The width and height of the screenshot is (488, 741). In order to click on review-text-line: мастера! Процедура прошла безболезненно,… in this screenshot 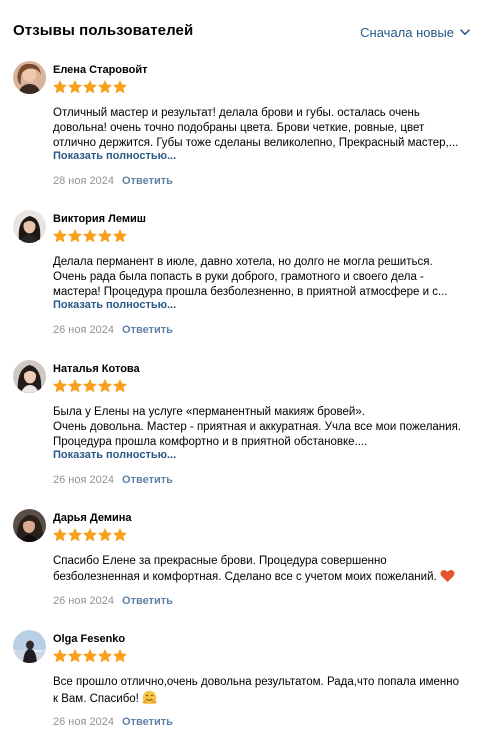, I will do `click(250, 292)`.